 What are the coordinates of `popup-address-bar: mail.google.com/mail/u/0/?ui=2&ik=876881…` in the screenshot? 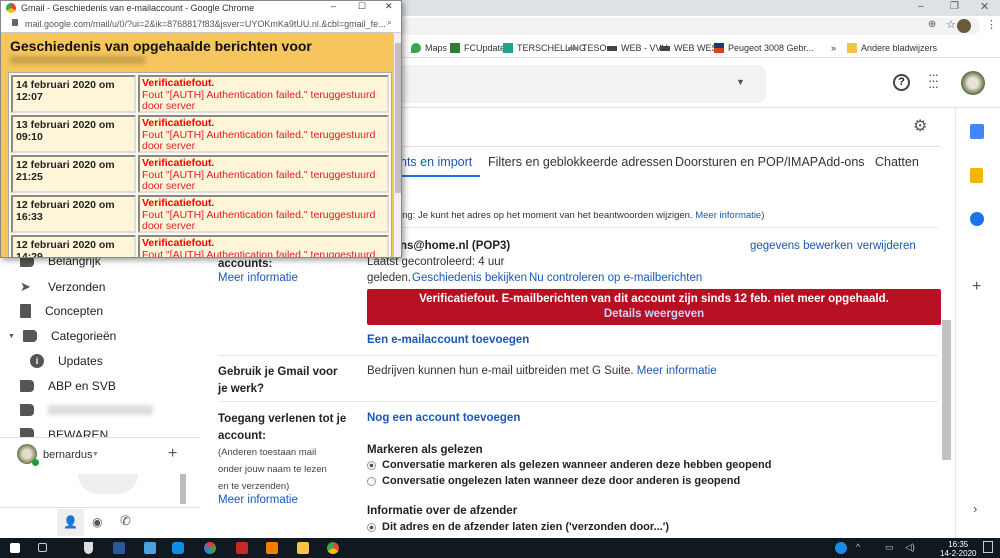 It's located at (201, 24).